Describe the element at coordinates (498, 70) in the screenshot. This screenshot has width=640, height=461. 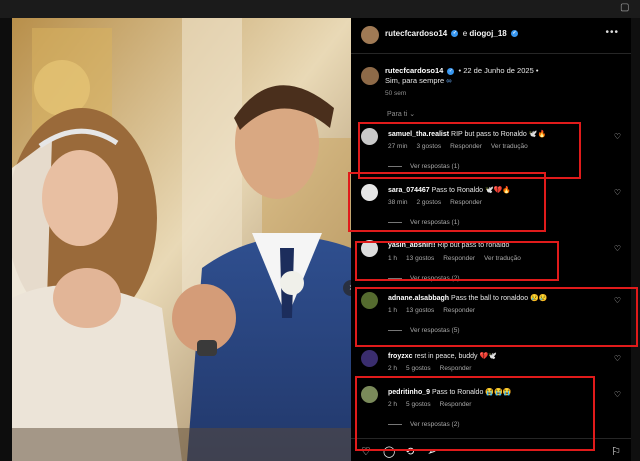
I see `caption-date: • 22 de Junho de 2025 •` at that location.